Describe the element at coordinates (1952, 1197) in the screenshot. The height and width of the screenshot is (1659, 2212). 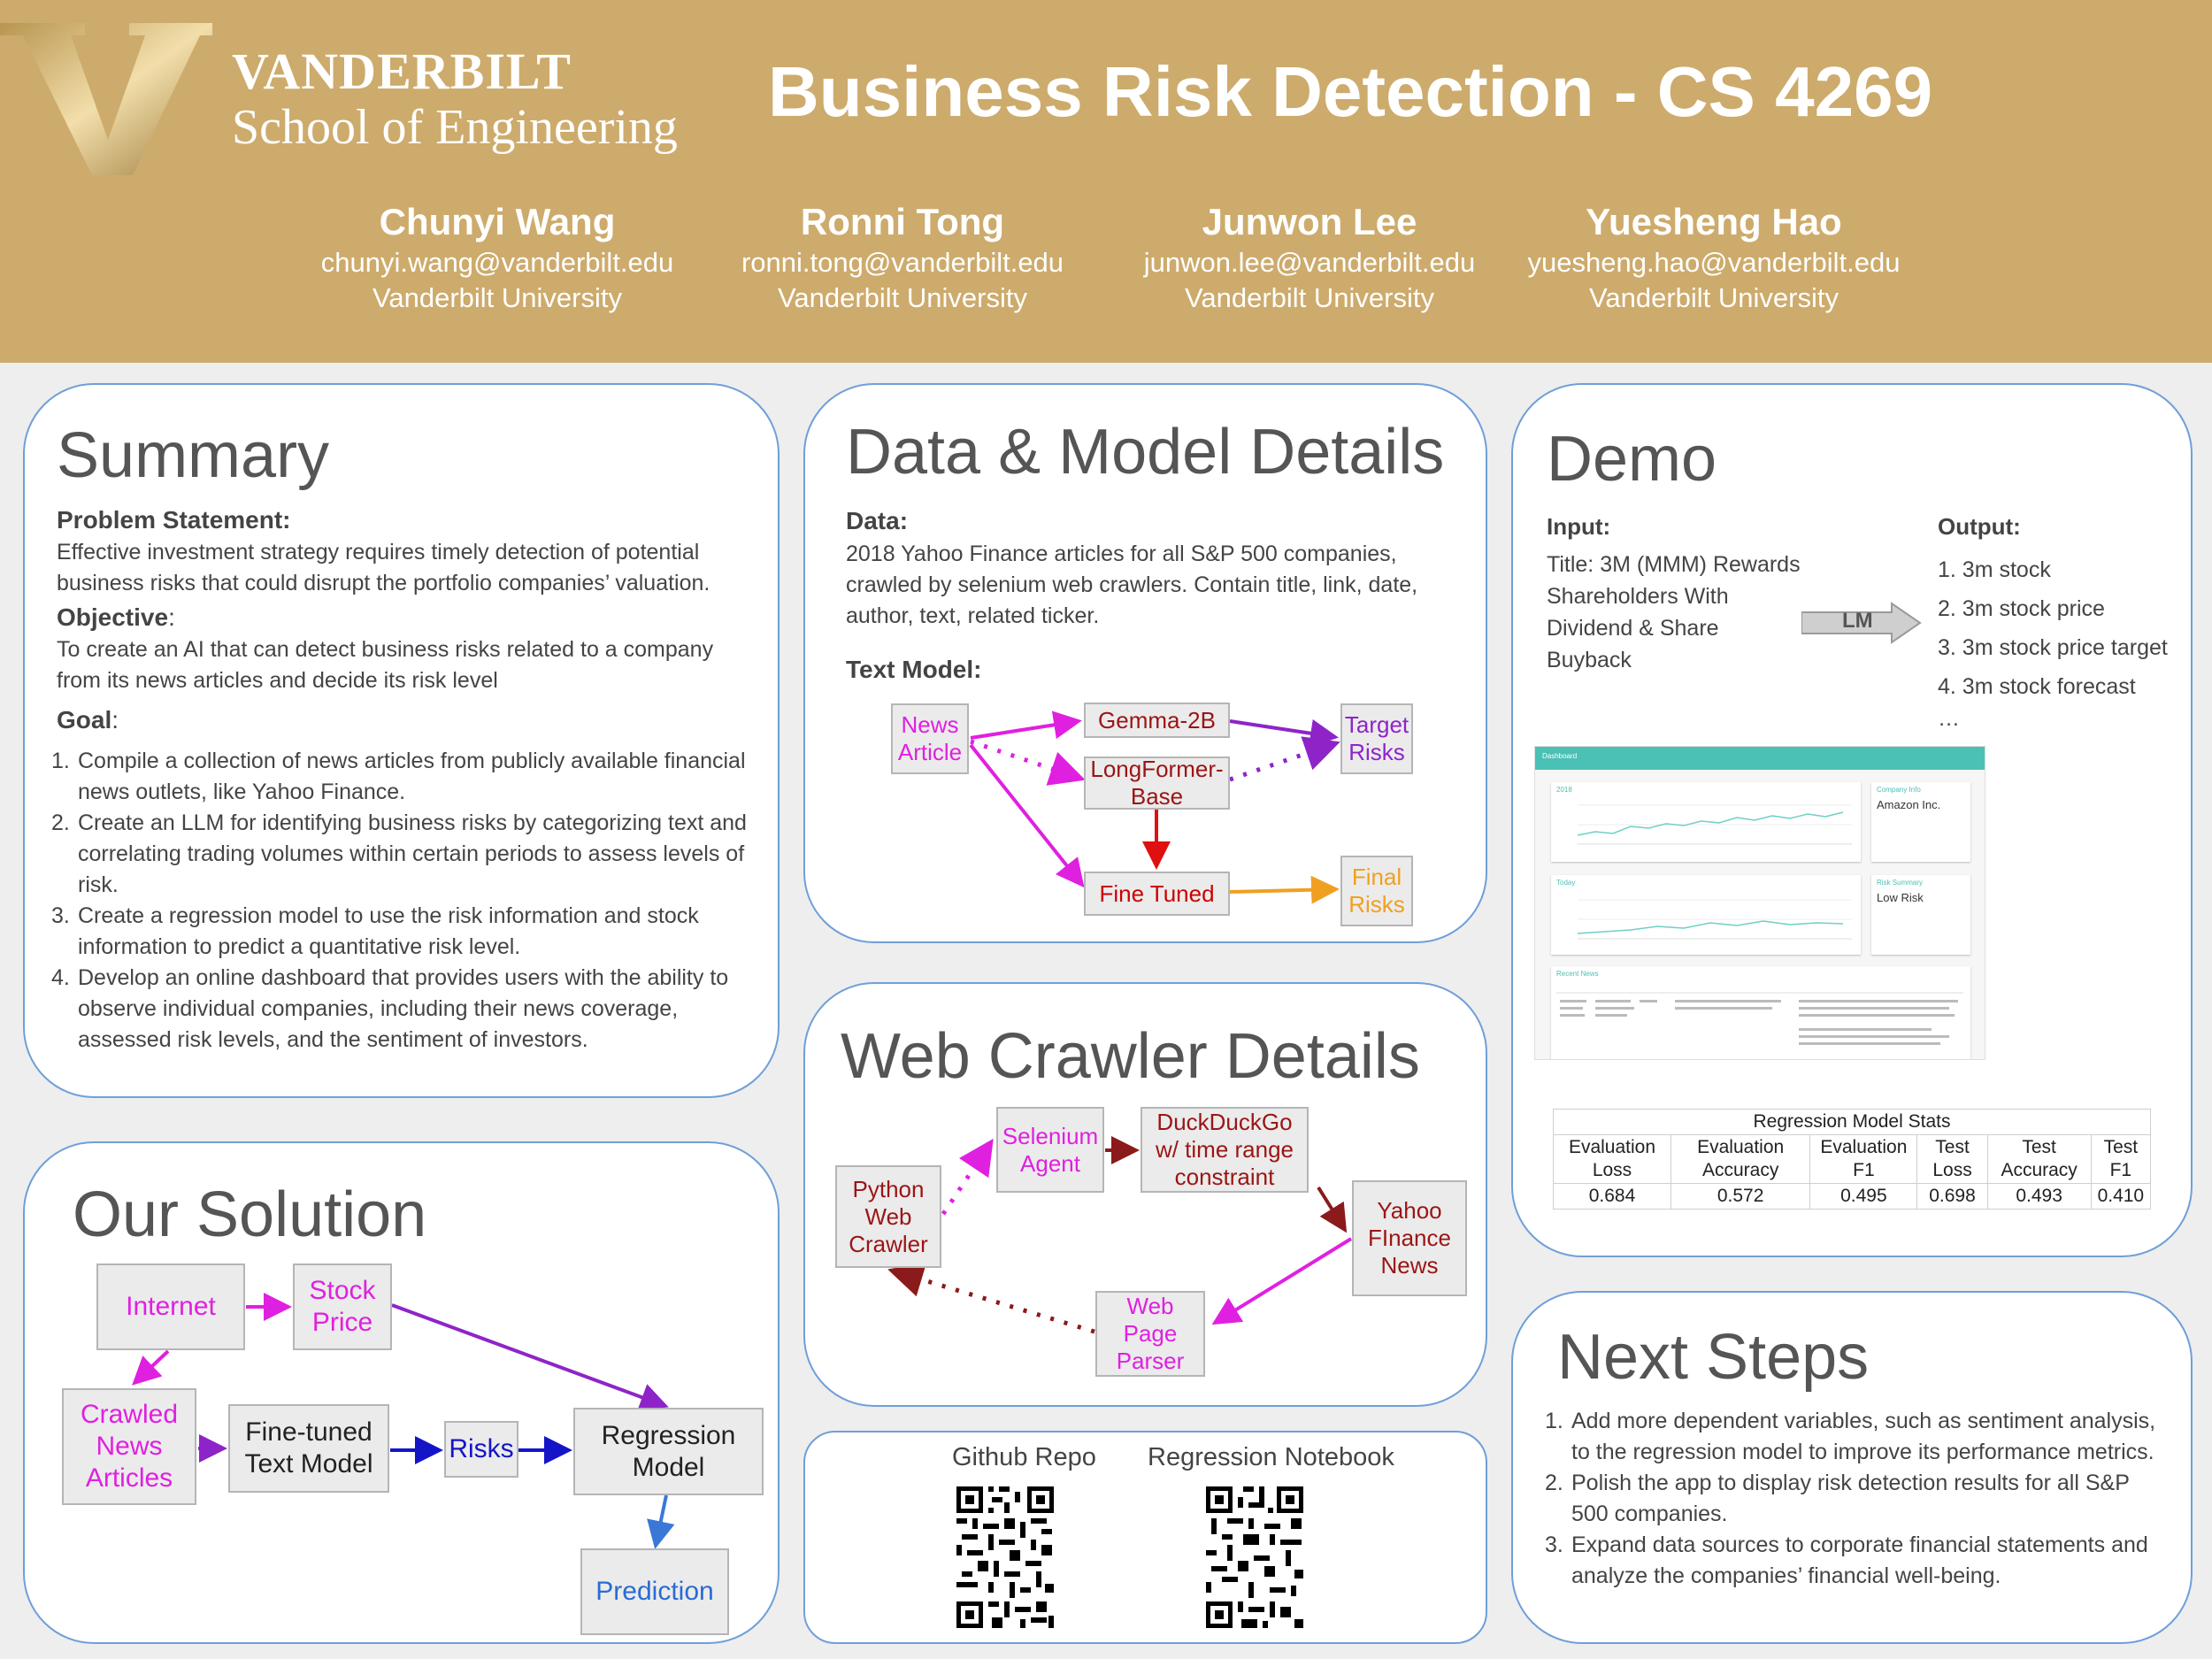
I see `table-cell: 0.698` at that location.